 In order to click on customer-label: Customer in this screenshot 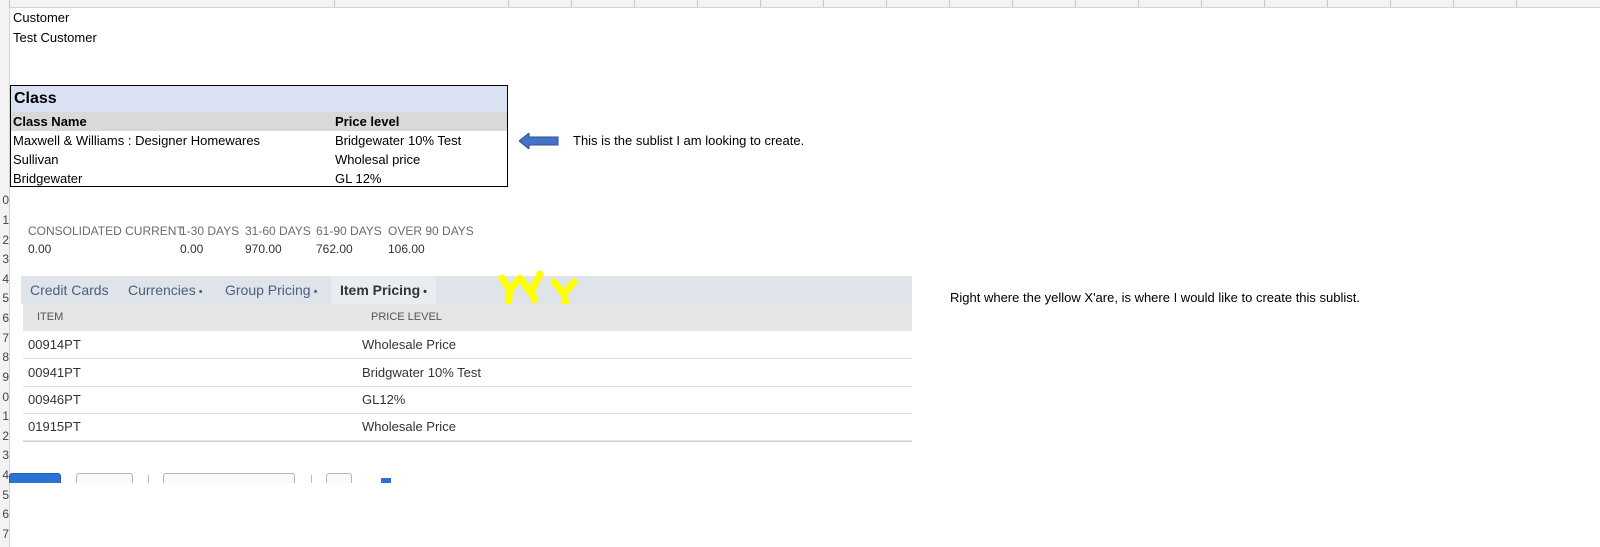, I will do `click(41, 18)`.